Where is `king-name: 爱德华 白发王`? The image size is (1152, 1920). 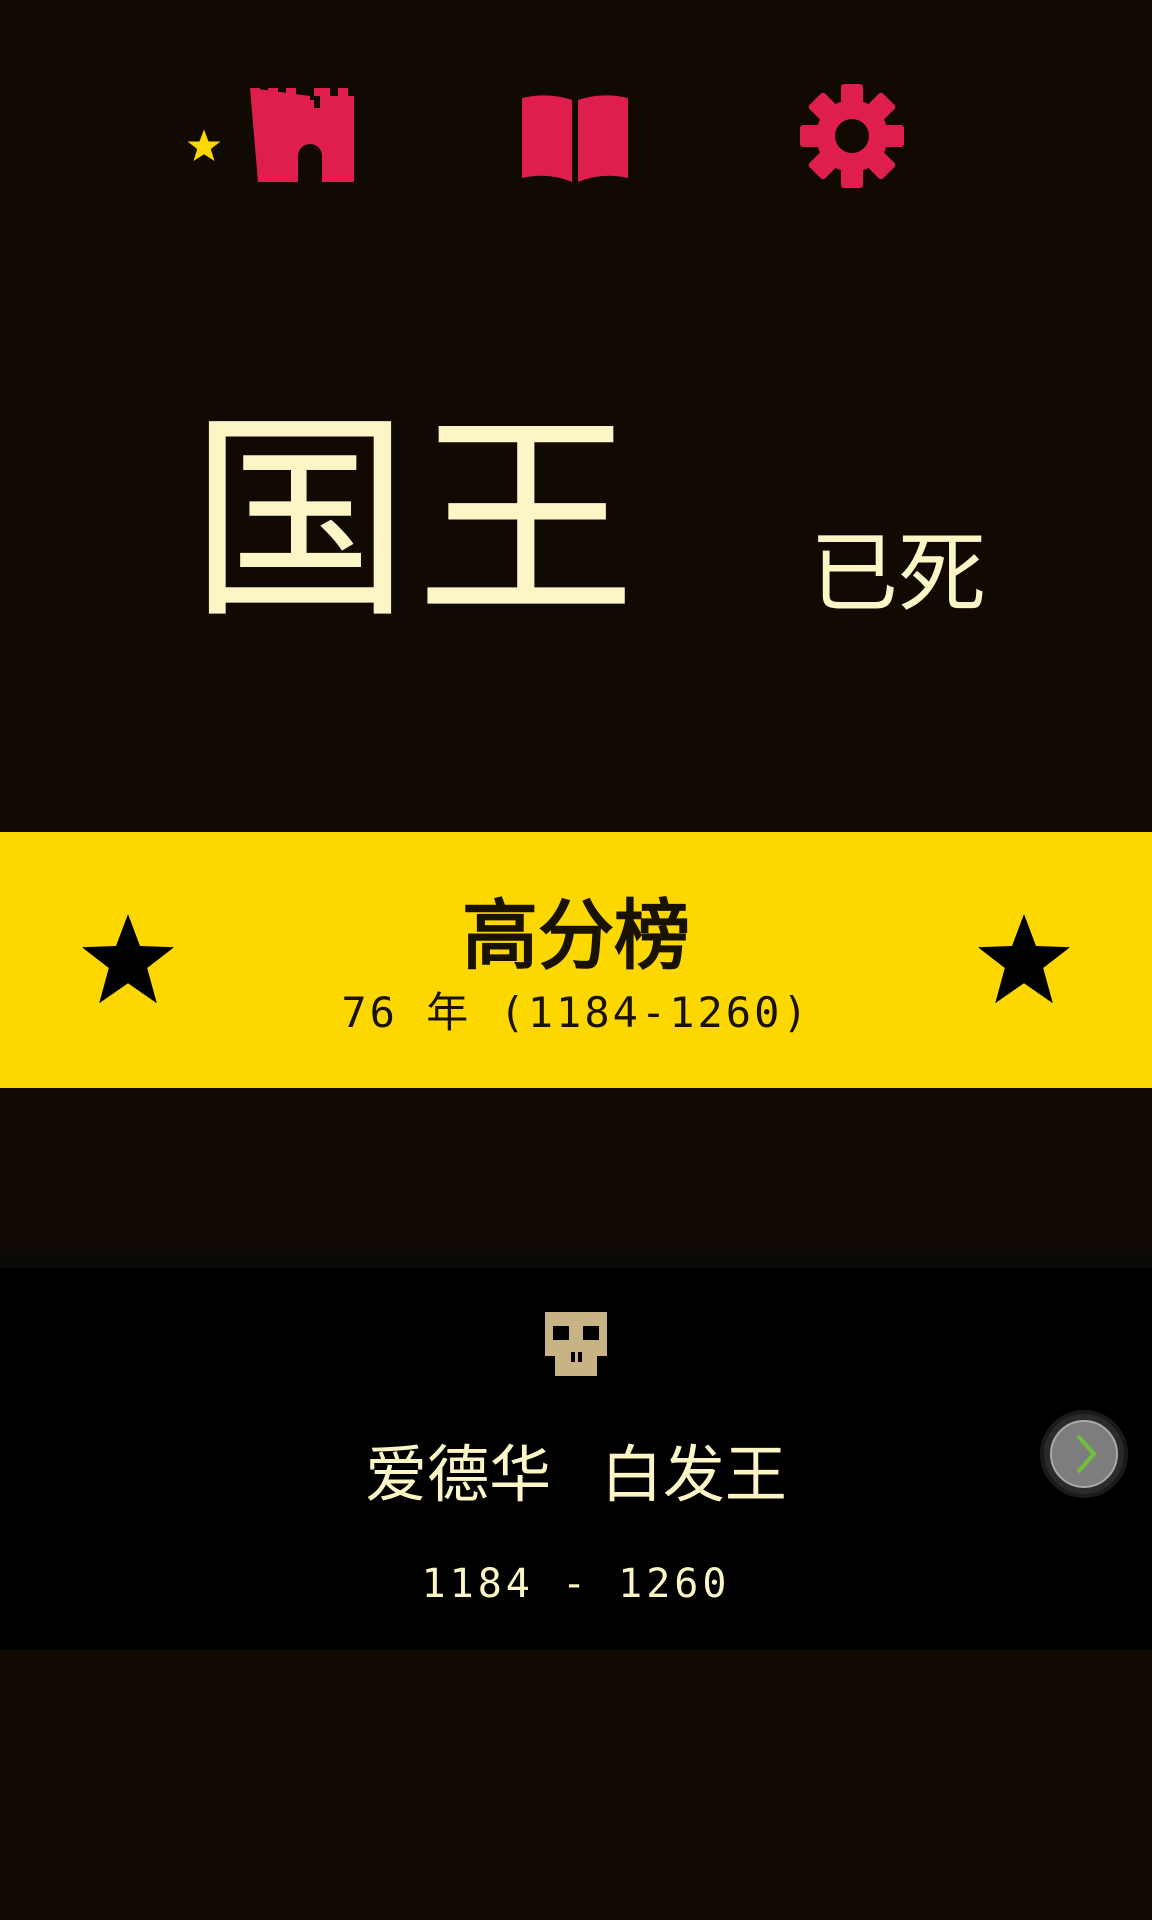
king-name: 爱德华 白发王 is located at coordinates (576, 1474).